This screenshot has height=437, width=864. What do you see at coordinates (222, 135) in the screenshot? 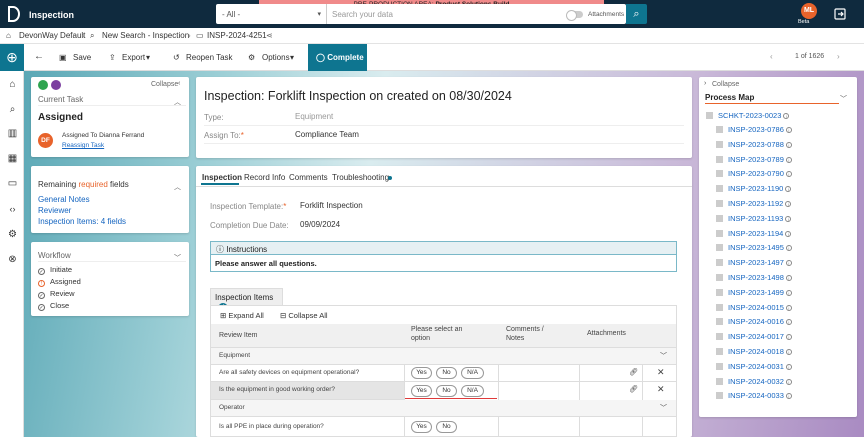
I see `assign-to-label-text: Assign To:` at bounding box center [222, 135].